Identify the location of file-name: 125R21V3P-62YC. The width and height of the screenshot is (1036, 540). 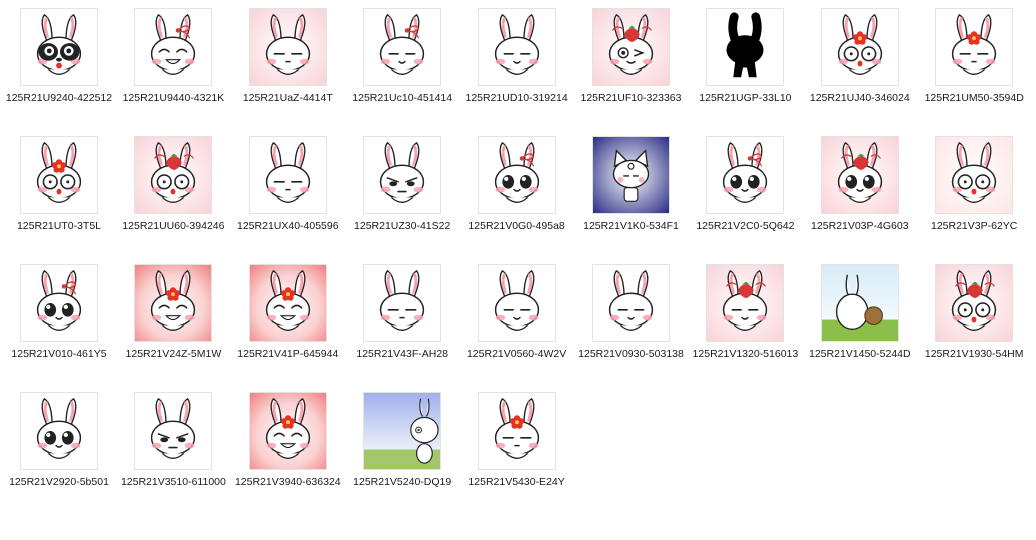
(974, 226).